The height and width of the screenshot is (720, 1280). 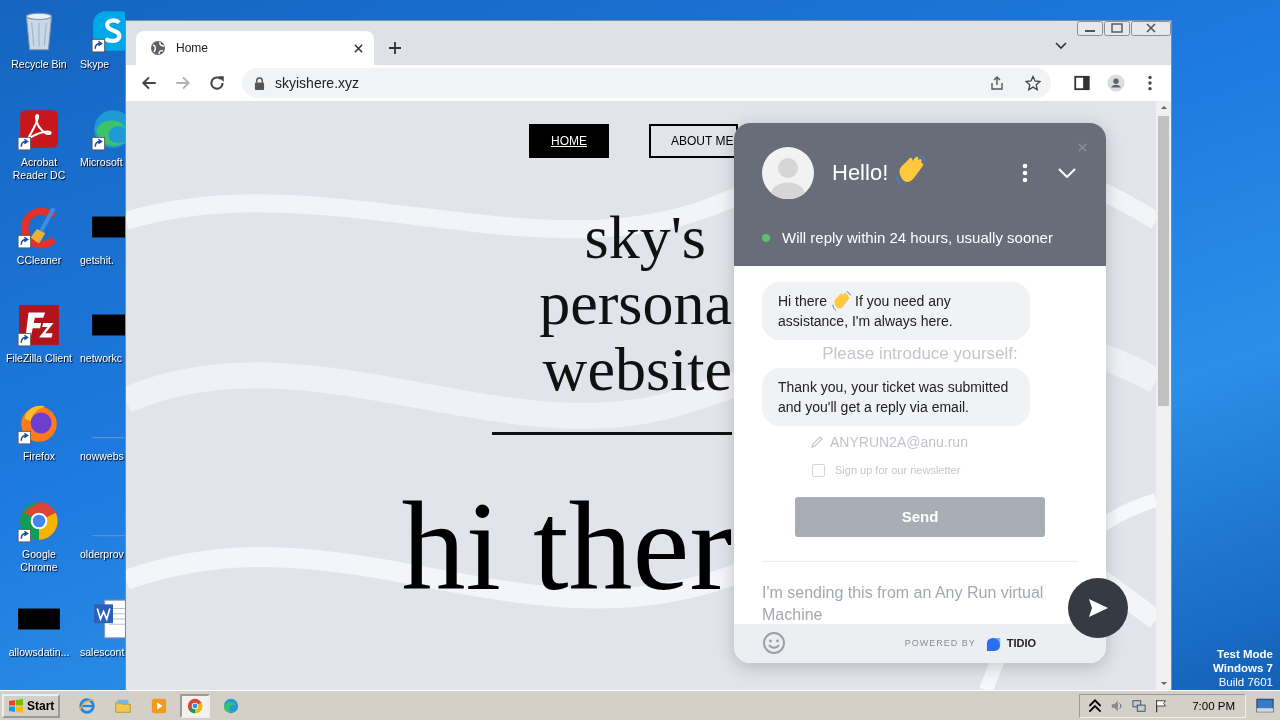 I want to click on icon-label: nowwebs, so click(x=102, y=456).